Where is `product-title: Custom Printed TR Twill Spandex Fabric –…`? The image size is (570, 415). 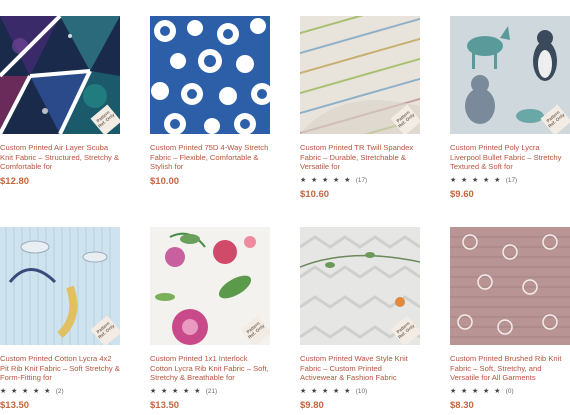
product-title: Custom Printed TR Twill Spandex Fabric –… is located at coordinates (360, 157).